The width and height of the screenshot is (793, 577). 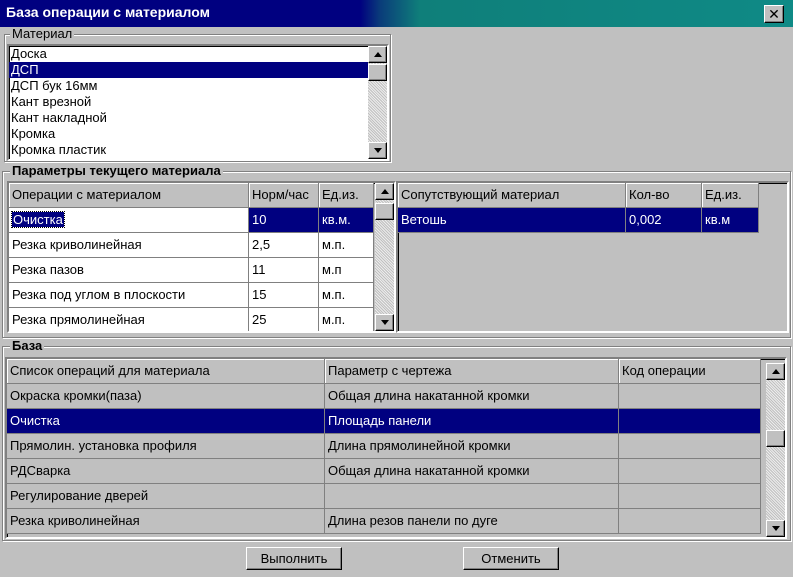 What do you see at coordinates (730, 220) in the screenshot?
I see `table-cell: кв.м` at bounding box center [730, 220].